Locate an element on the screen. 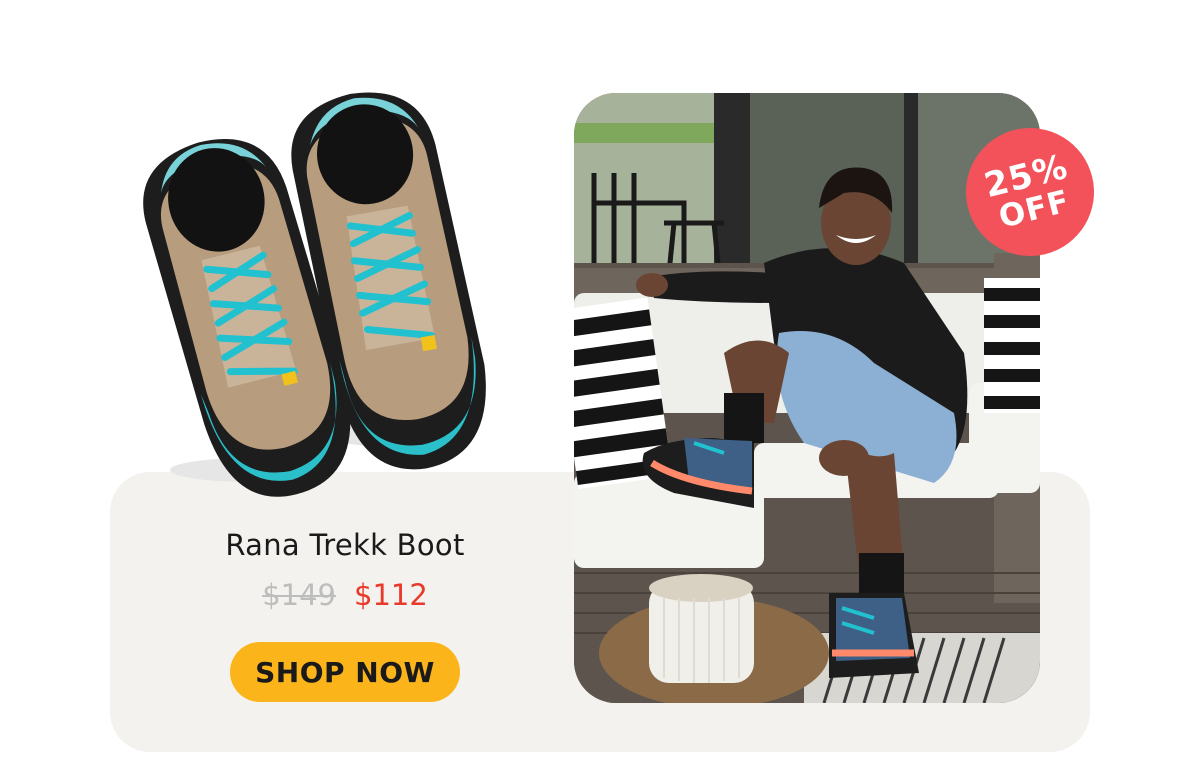  product-name: Rana Trekk Boot is located at coordinates (345, 545).